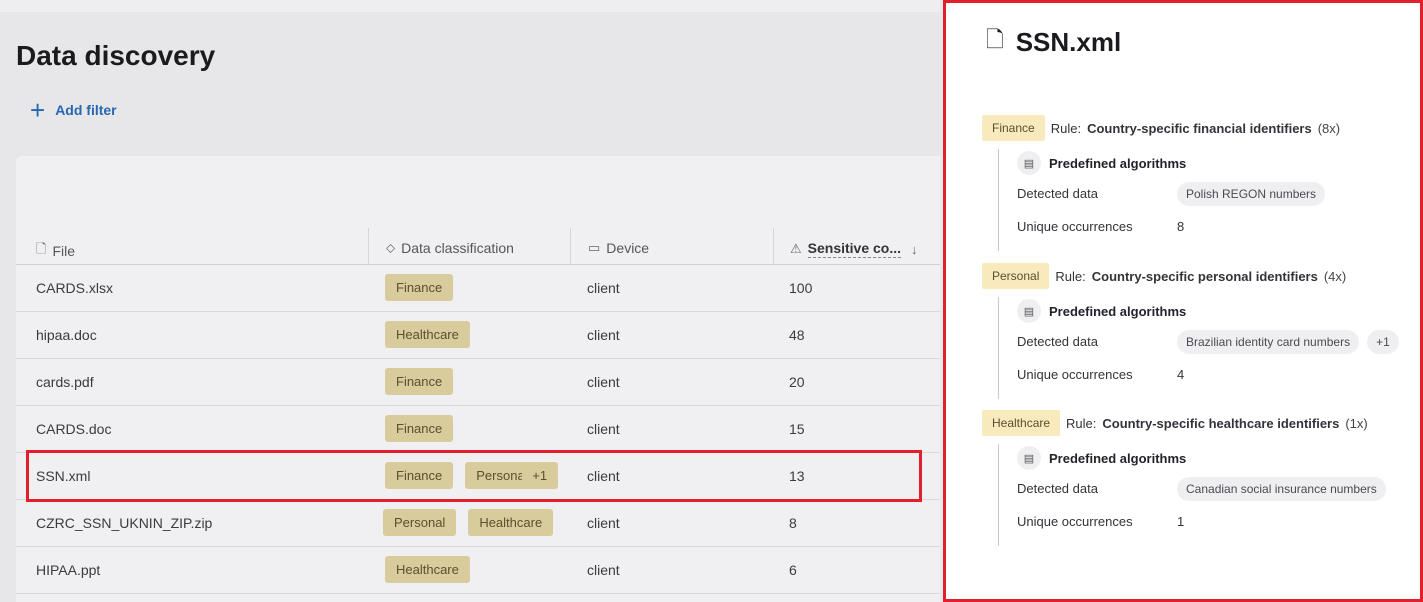 This screenshot has width=1423, height=602. I want to click on file-name: cards.pdf, so click(65, 381).